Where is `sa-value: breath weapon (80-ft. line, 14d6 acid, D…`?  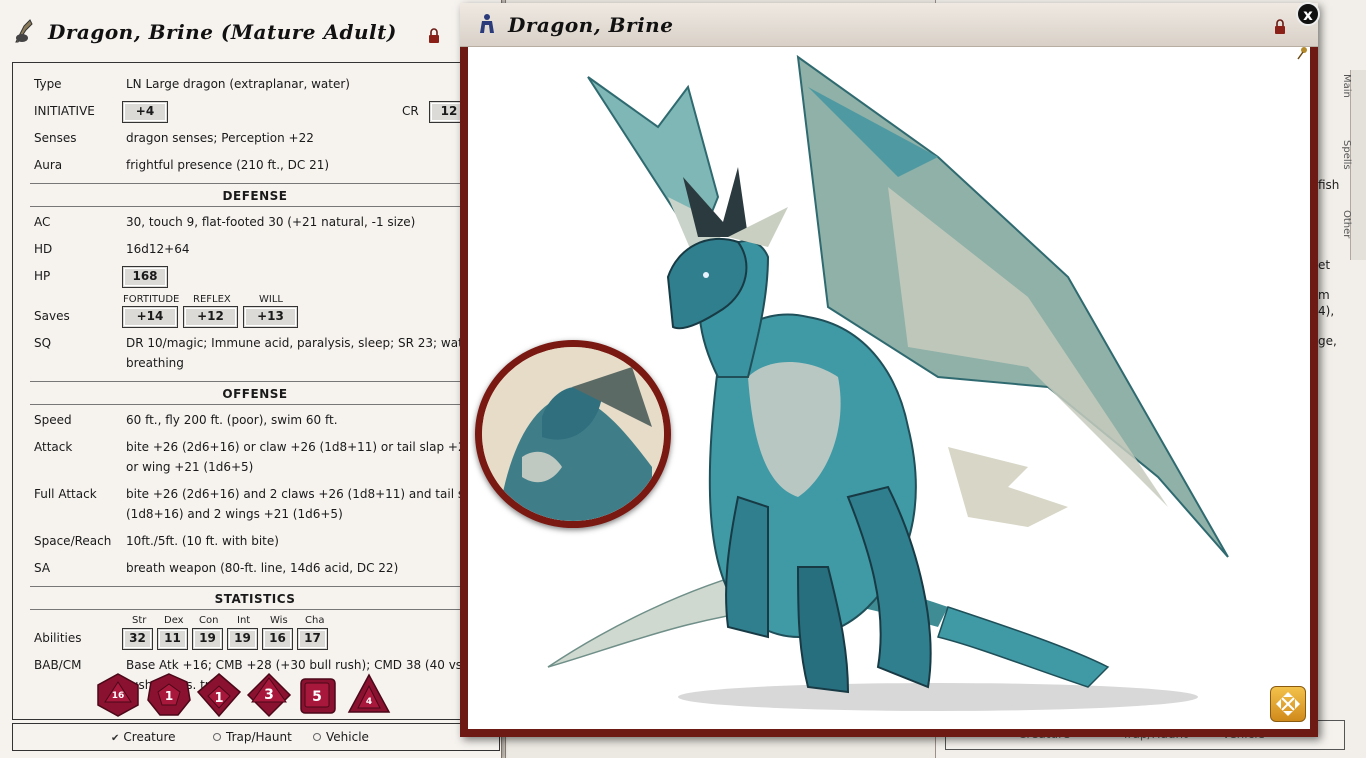
sa-value: breath weapon (80-ft. line, 14d6 acid, D… is located at coordinates (262, 568).